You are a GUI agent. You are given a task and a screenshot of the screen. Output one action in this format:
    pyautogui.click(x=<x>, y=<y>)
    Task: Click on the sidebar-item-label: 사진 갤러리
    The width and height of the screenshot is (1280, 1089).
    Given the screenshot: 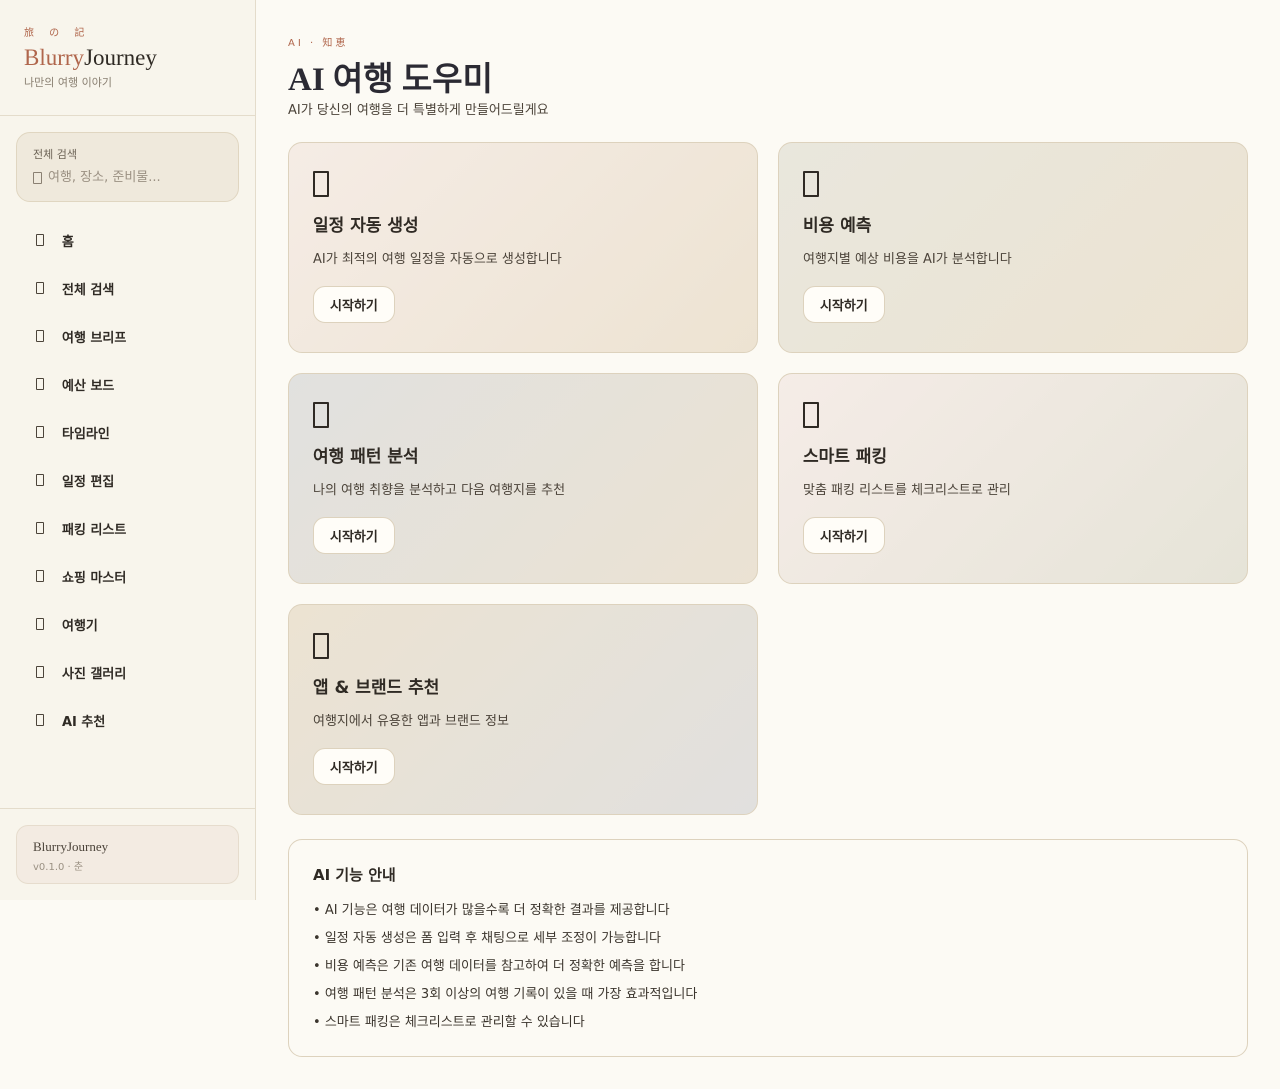 What is the action you would take?
    pyautogui.click(x=94, y=674)
    